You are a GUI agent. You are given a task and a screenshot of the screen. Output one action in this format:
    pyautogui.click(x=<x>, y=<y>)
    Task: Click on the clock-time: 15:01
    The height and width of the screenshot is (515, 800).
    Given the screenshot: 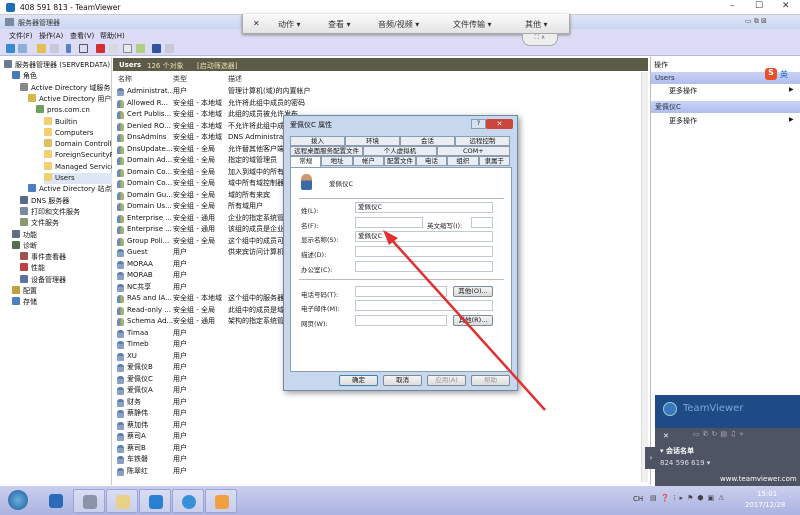 What is the action you would take?
    pyautogui.click(x=767, y=494)
    